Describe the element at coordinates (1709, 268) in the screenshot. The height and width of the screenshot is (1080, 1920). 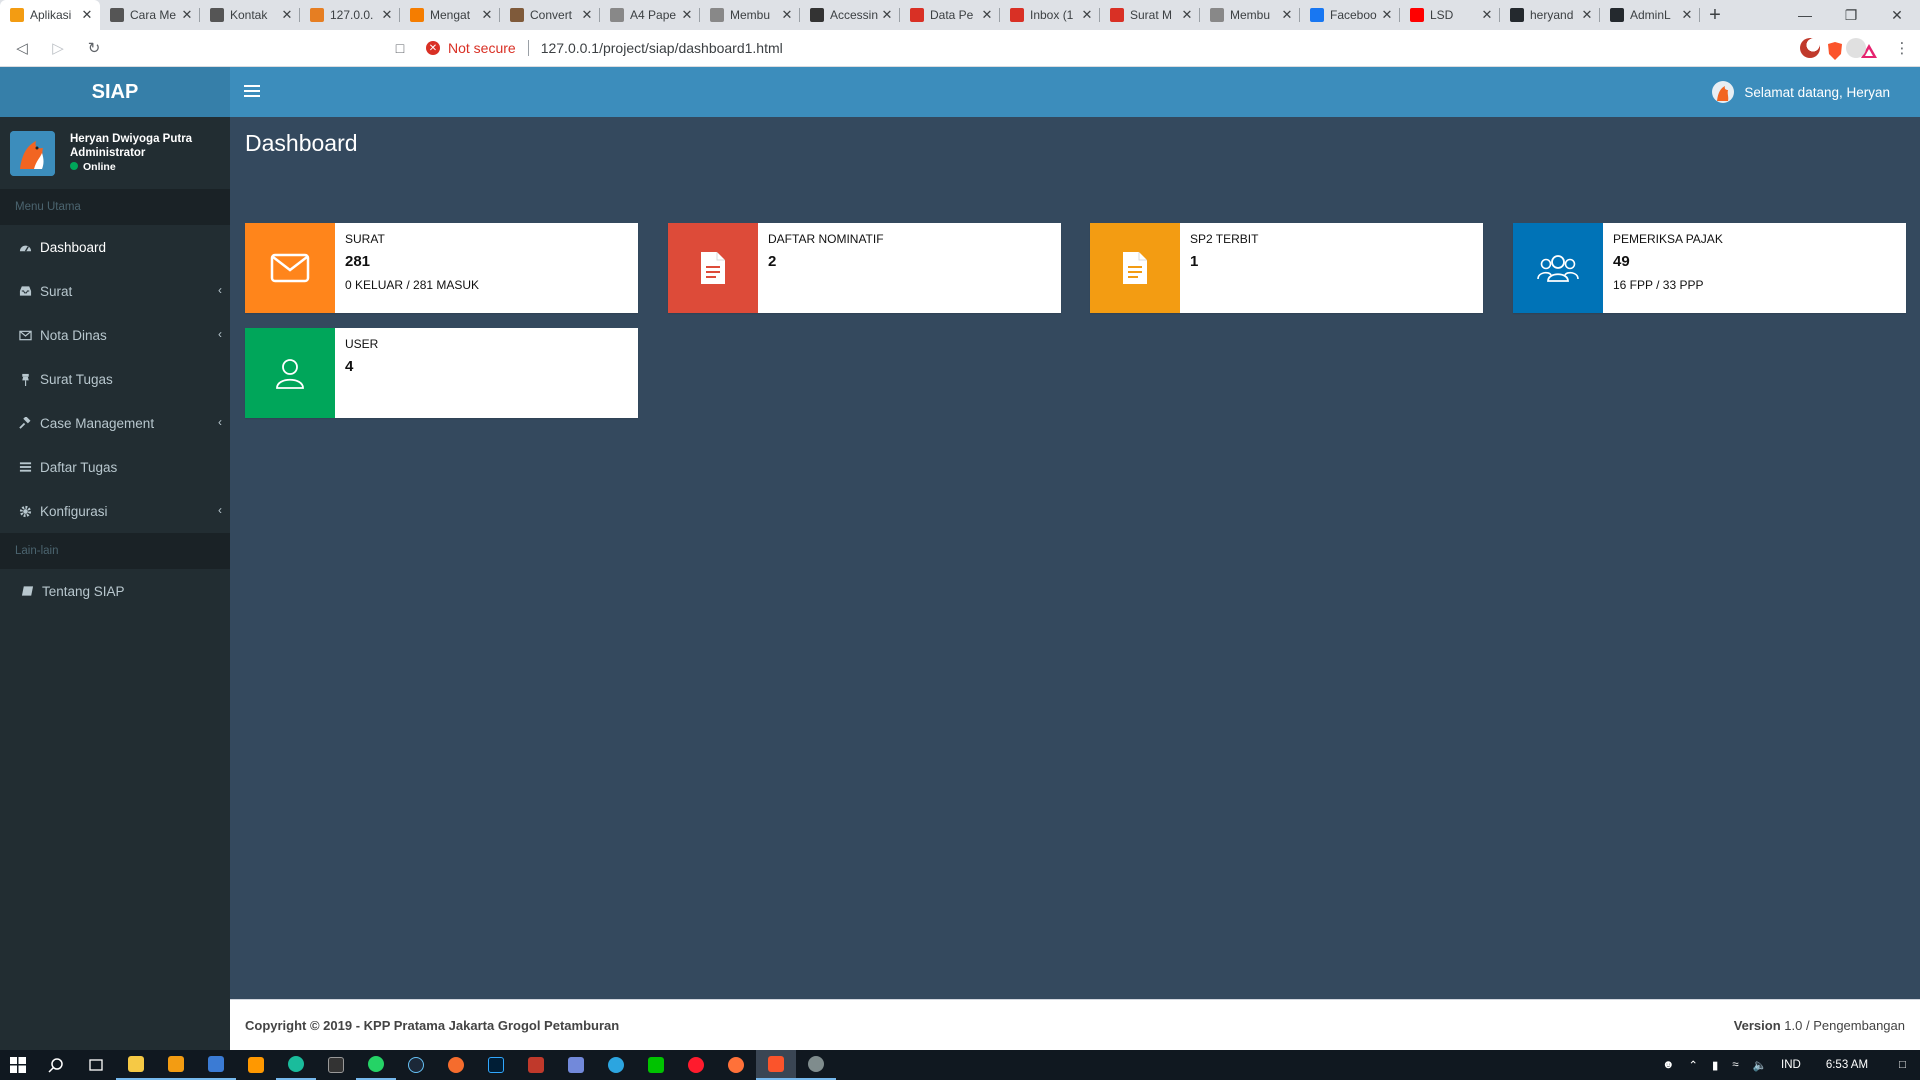
I see `info-box-pemeriksa-pajak: PEMERIKSA PAJAK 49 16 FPP / 33 PPP` at that location.